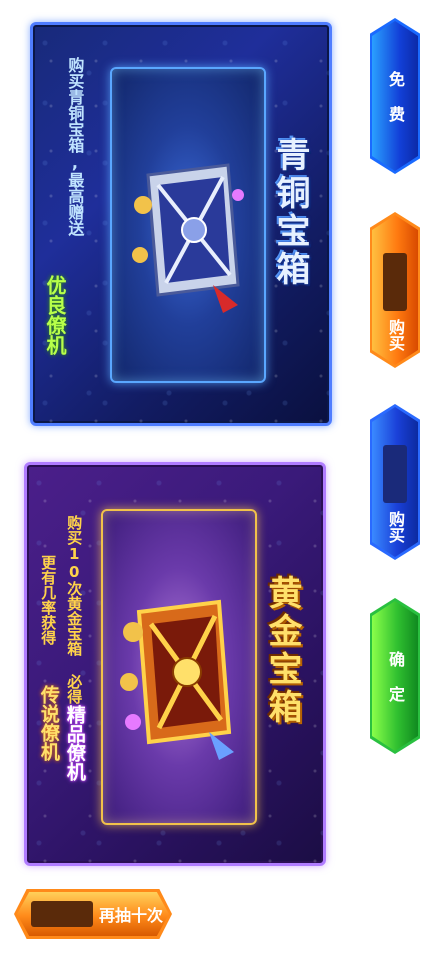 This screenshot has width=434, height=955. Describe the element at coordinates (282, 651) in the screenshot. I see `gold-chest-title: 黄金宝箱` at that location.